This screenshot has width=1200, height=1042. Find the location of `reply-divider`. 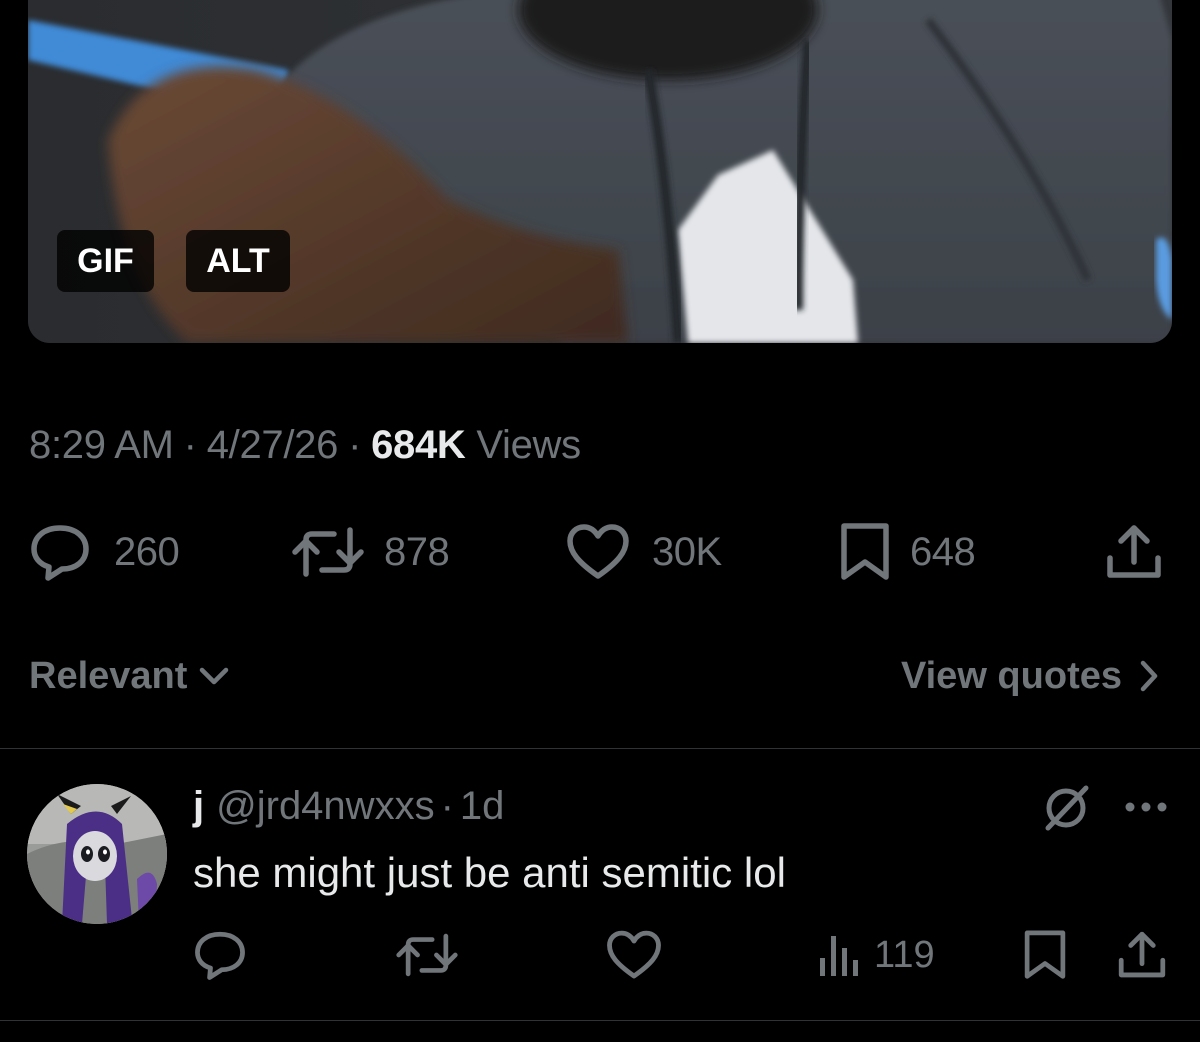

reply-divider is located at coordinates (600, 1020).